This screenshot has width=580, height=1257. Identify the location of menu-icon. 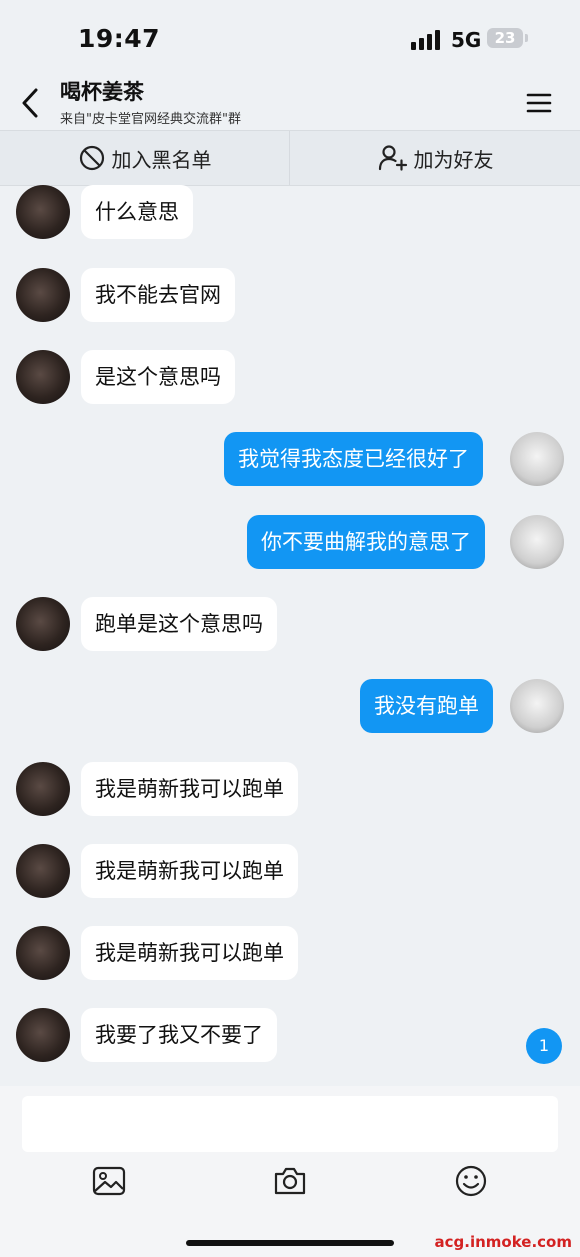
(539, 103).